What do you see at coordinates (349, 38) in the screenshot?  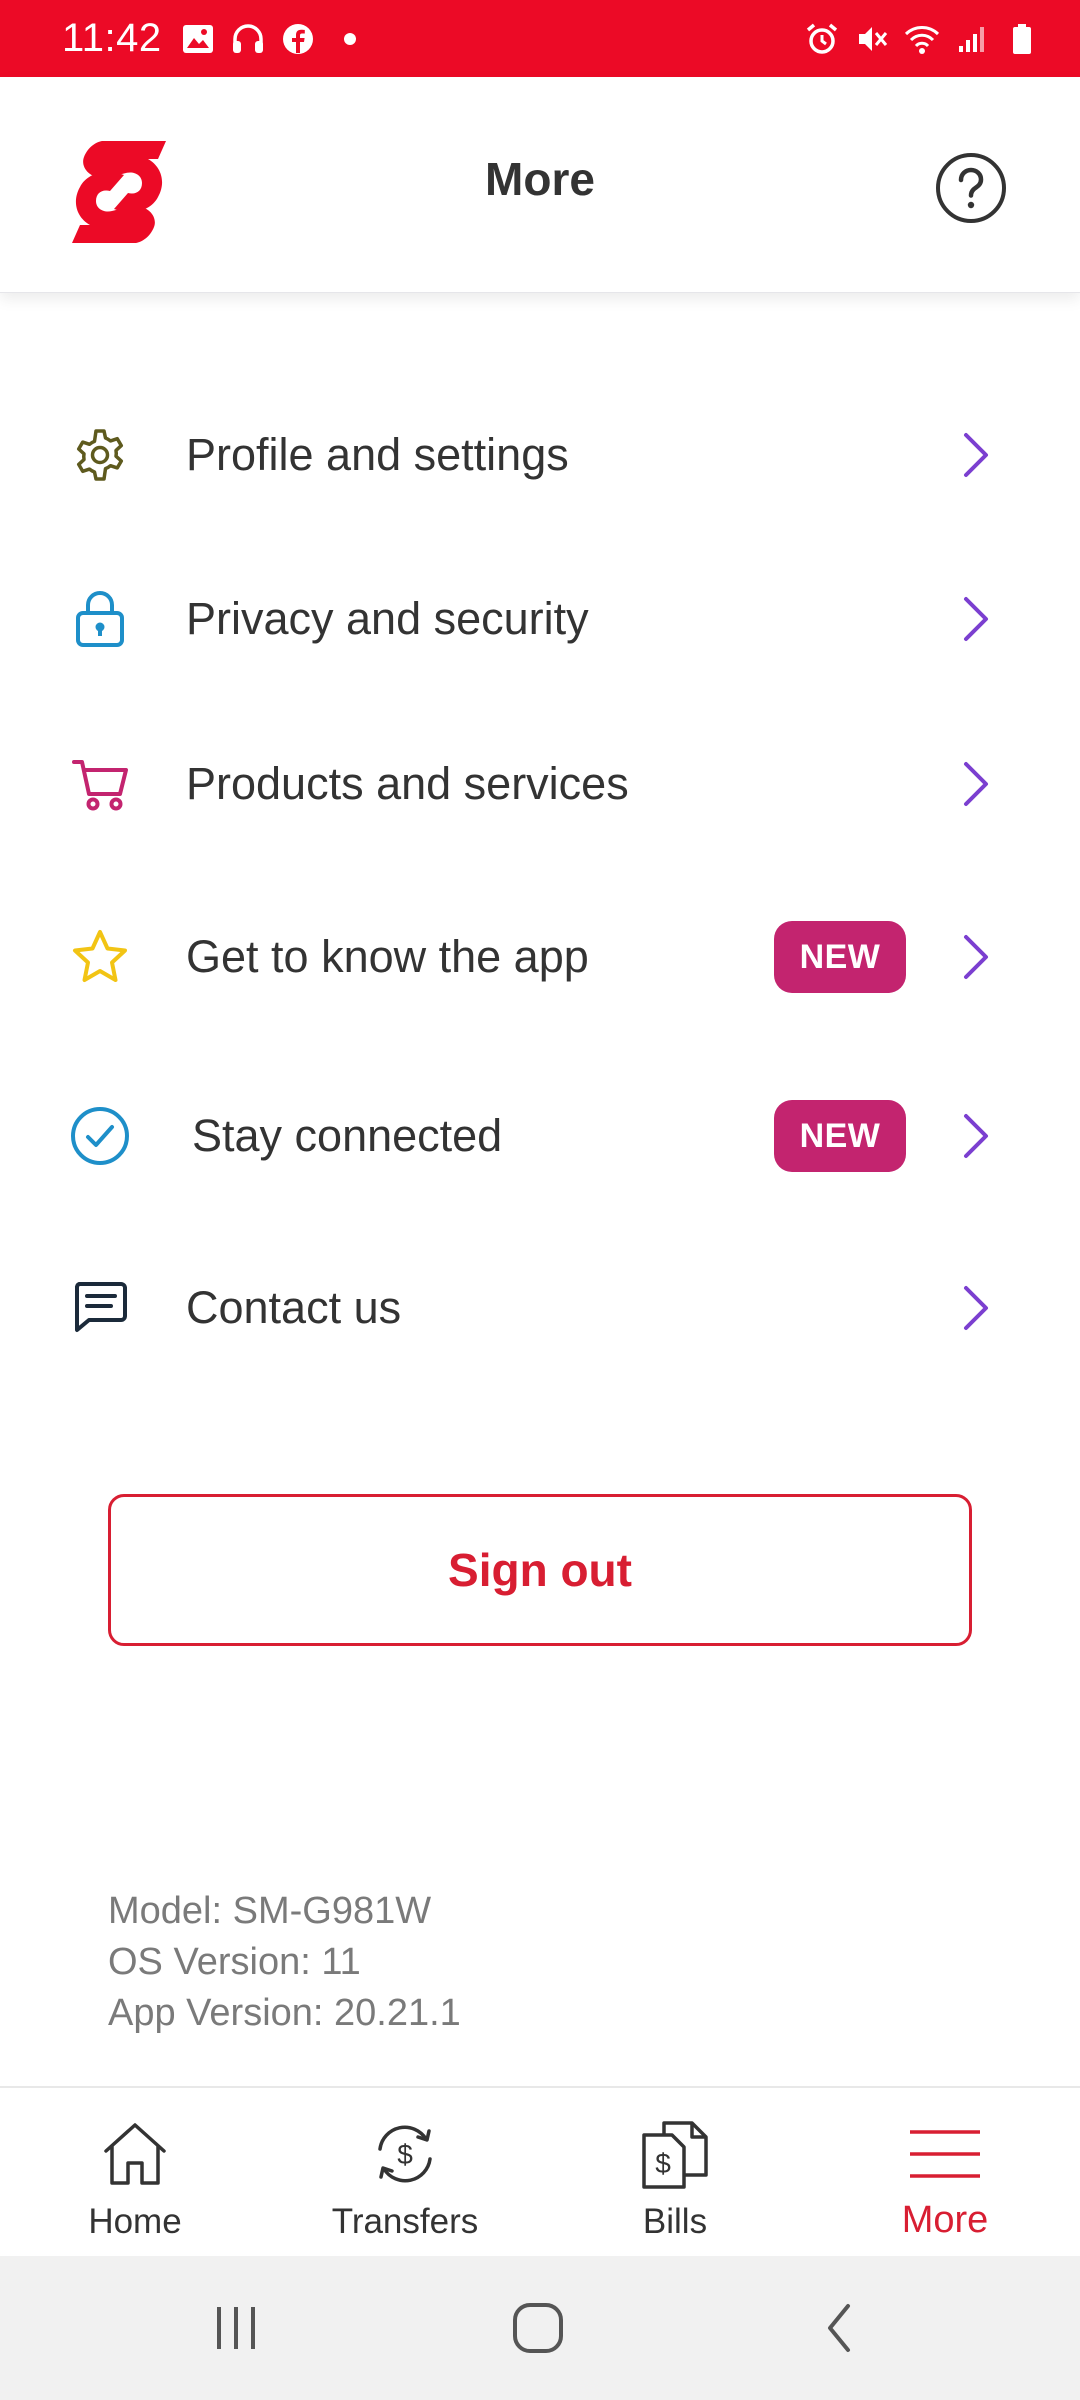 I see `dot-icon` at bounding box center [349, 38].